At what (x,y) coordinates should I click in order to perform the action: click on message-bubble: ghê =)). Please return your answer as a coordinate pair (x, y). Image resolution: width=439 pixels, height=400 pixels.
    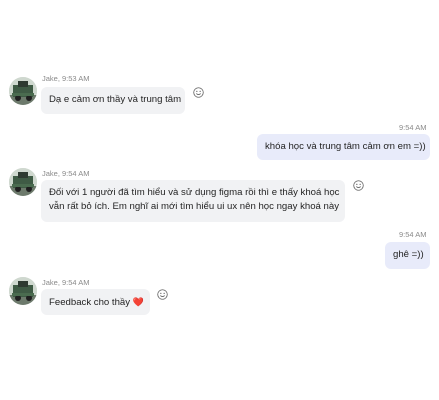
    Looking at the image, I should click on (407, 255).